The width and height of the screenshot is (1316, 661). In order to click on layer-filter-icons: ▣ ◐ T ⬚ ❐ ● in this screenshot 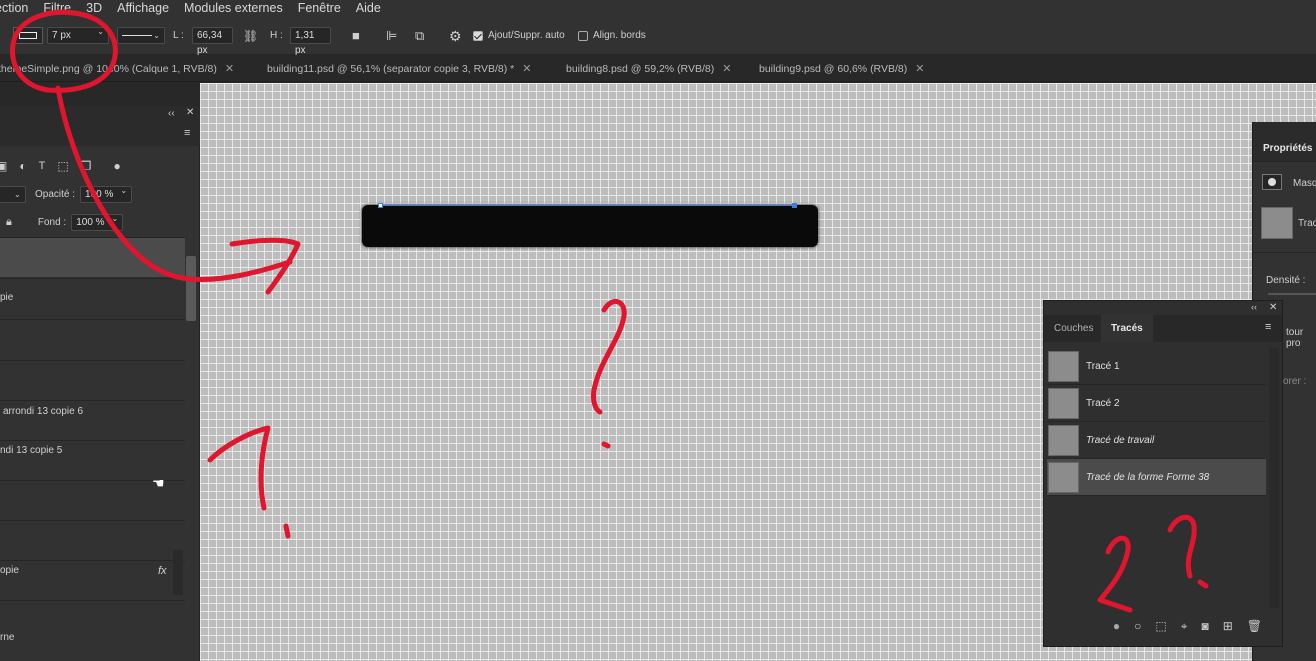, I will do `click(100, 166)`.